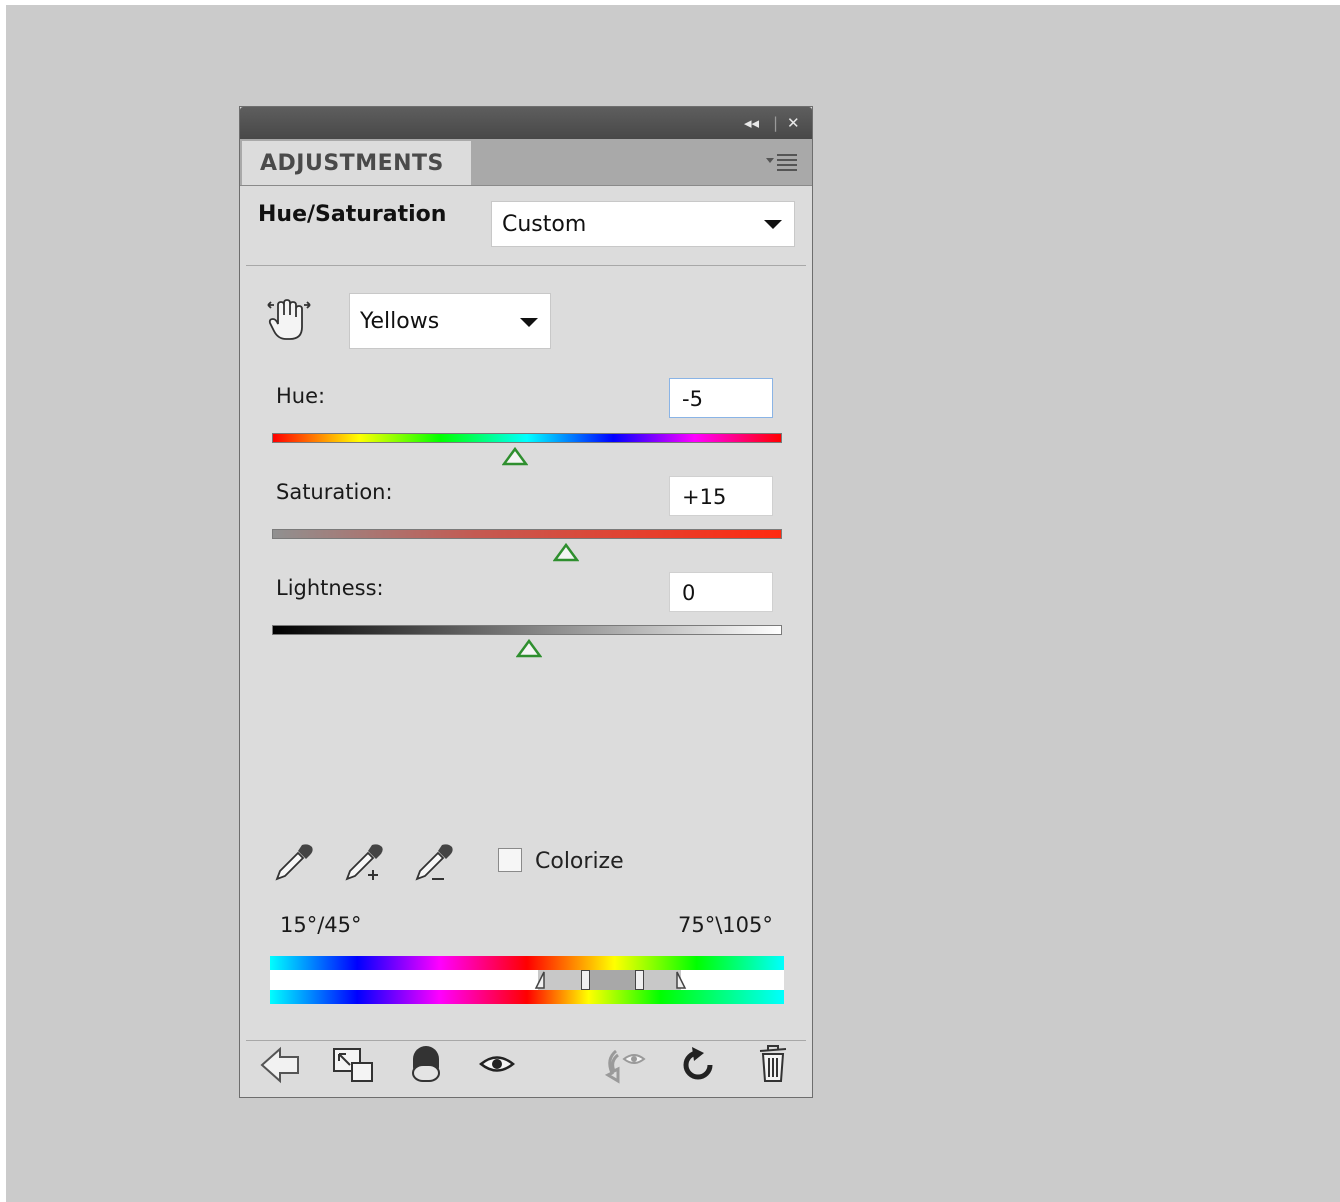 The image size is (1340, 1202). Describe the element at coordinates (281, 1065) in the screenshot. I see `back-arrow-icon` at that location.